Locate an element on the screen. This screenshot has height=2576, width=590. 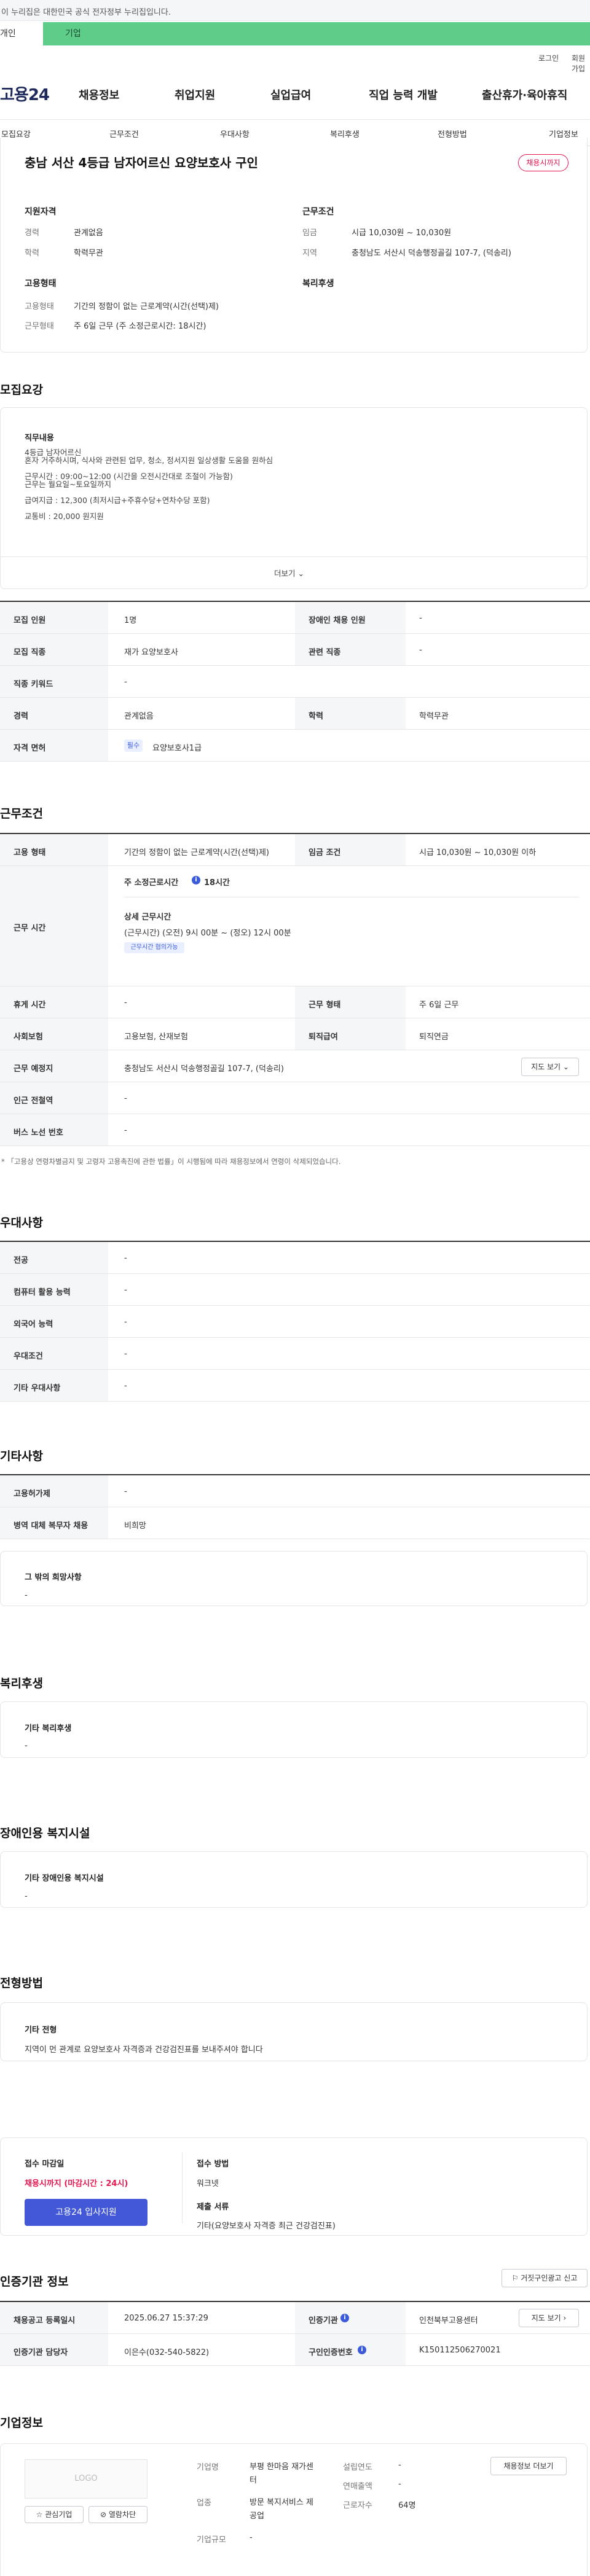
disabled-title: 장애인용 복지시설 is located at coordinates (45, 1833).